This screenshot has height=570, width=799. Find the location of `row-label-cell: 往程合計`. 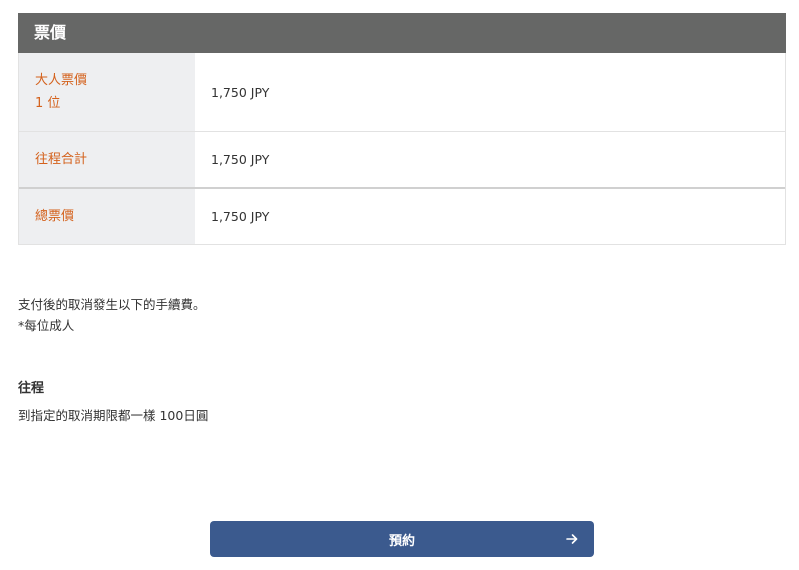

row-label-cell: 往程合計 is located at coordinates (107, 159).